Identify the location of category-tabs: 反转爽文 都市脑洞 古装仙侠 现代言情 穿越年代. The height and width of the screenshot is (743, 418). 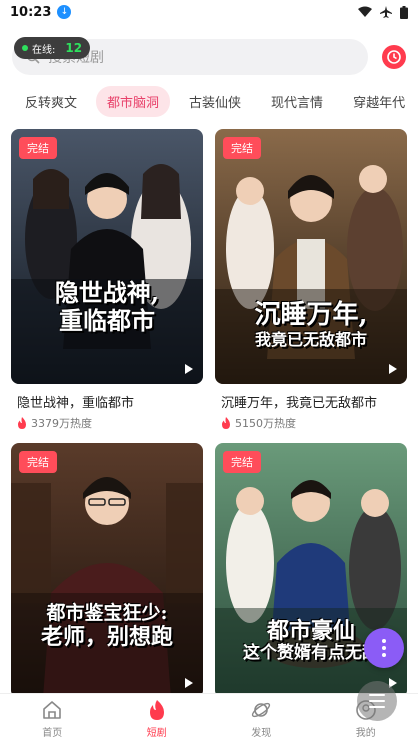
(209, 101).